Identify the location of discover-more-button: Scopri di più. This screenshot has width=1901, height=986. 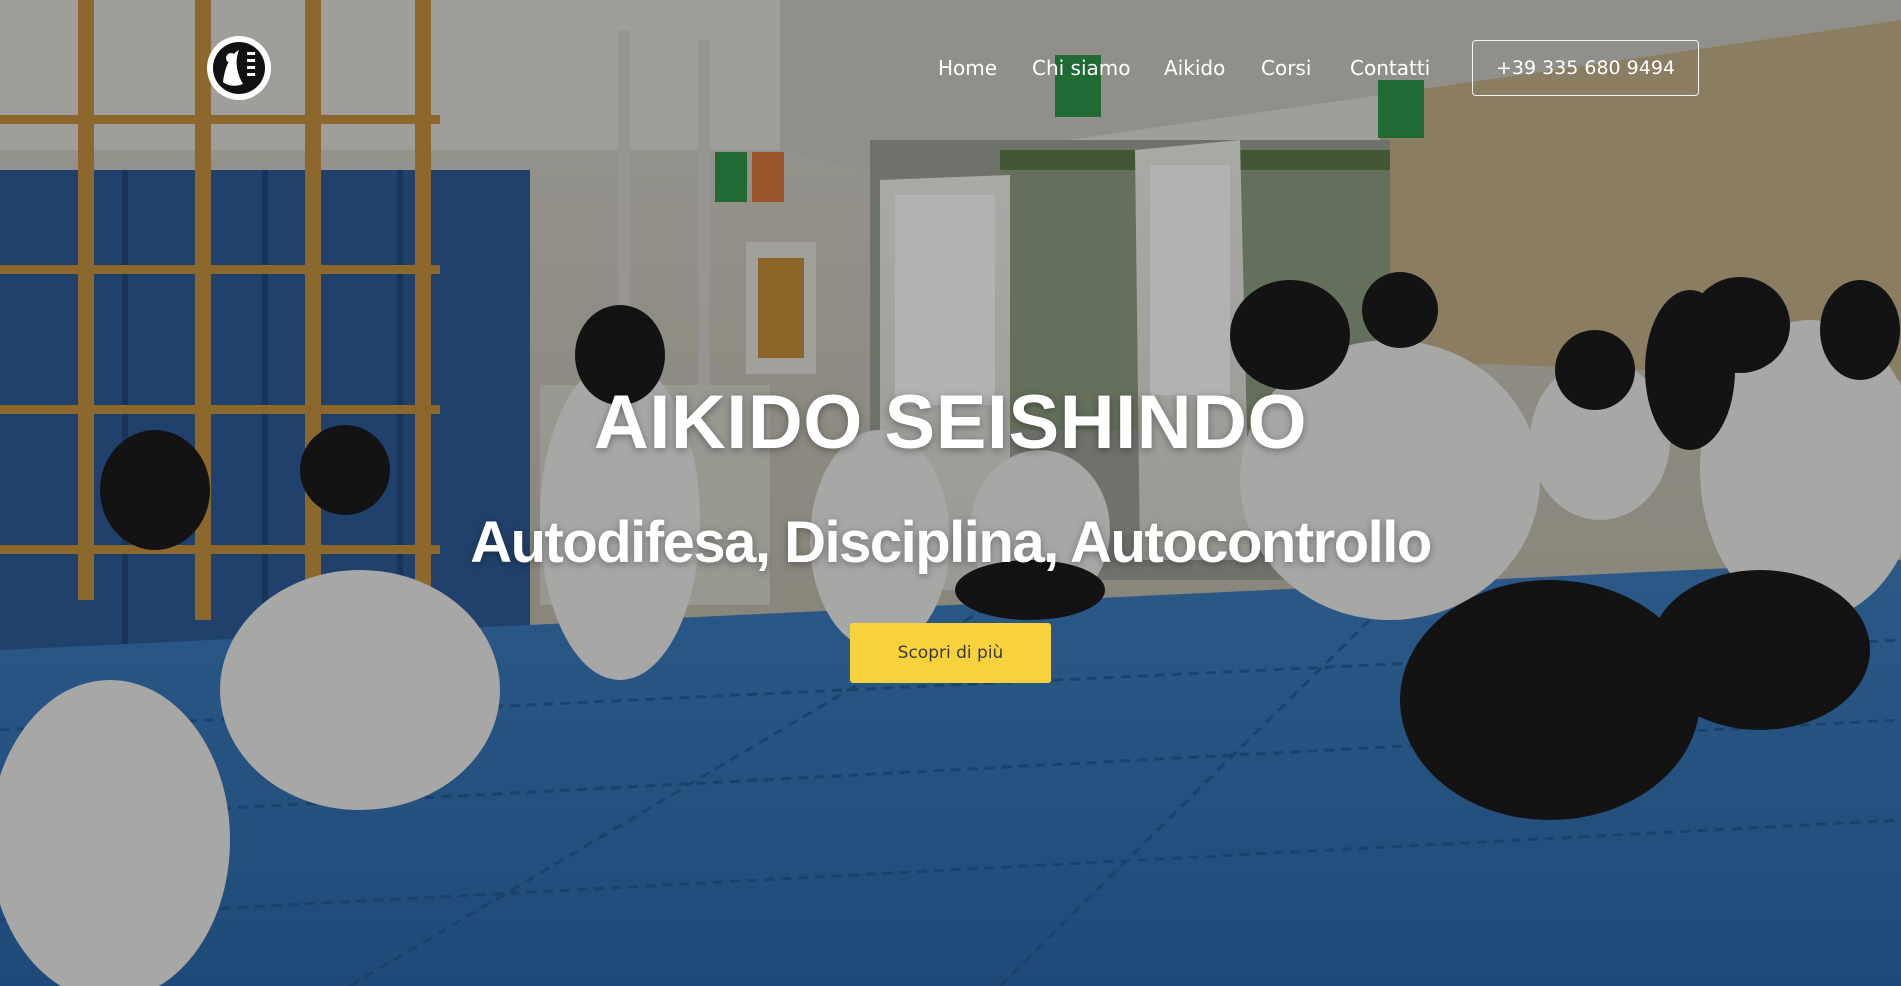
(950, 653).